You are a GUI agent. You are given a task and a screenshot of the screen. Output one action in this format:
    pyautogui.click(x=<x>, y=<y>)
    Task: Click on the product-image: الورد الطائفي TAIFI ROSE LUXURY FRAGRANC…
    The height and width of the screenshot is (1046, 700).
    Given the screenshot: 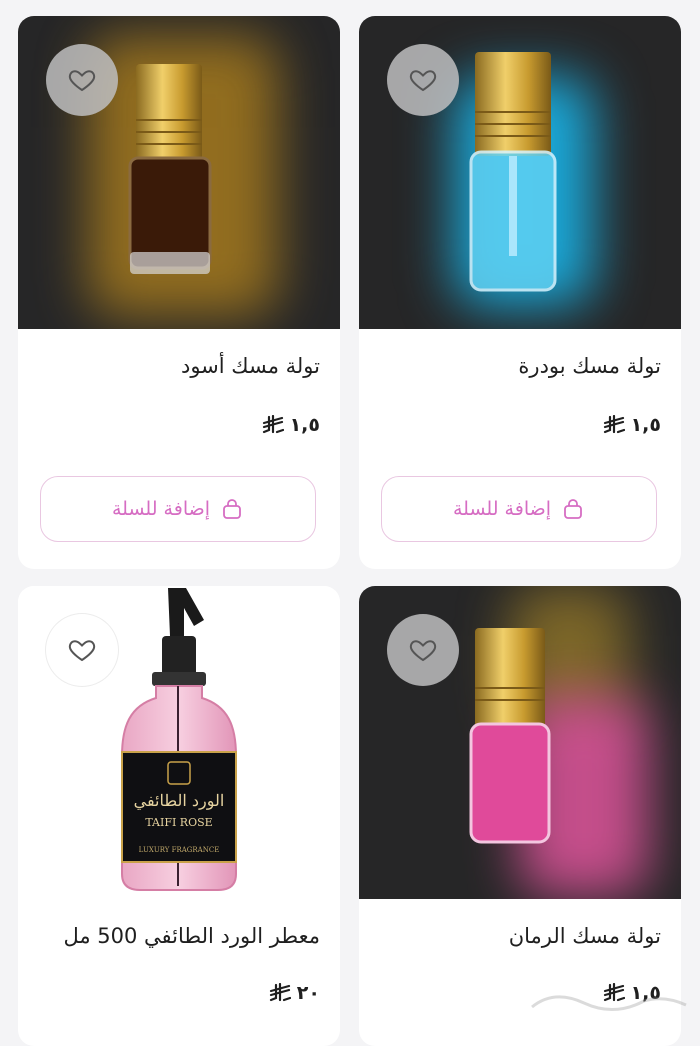 What is the action you would take?
    pyautogui.click(x=179, y=742)
    